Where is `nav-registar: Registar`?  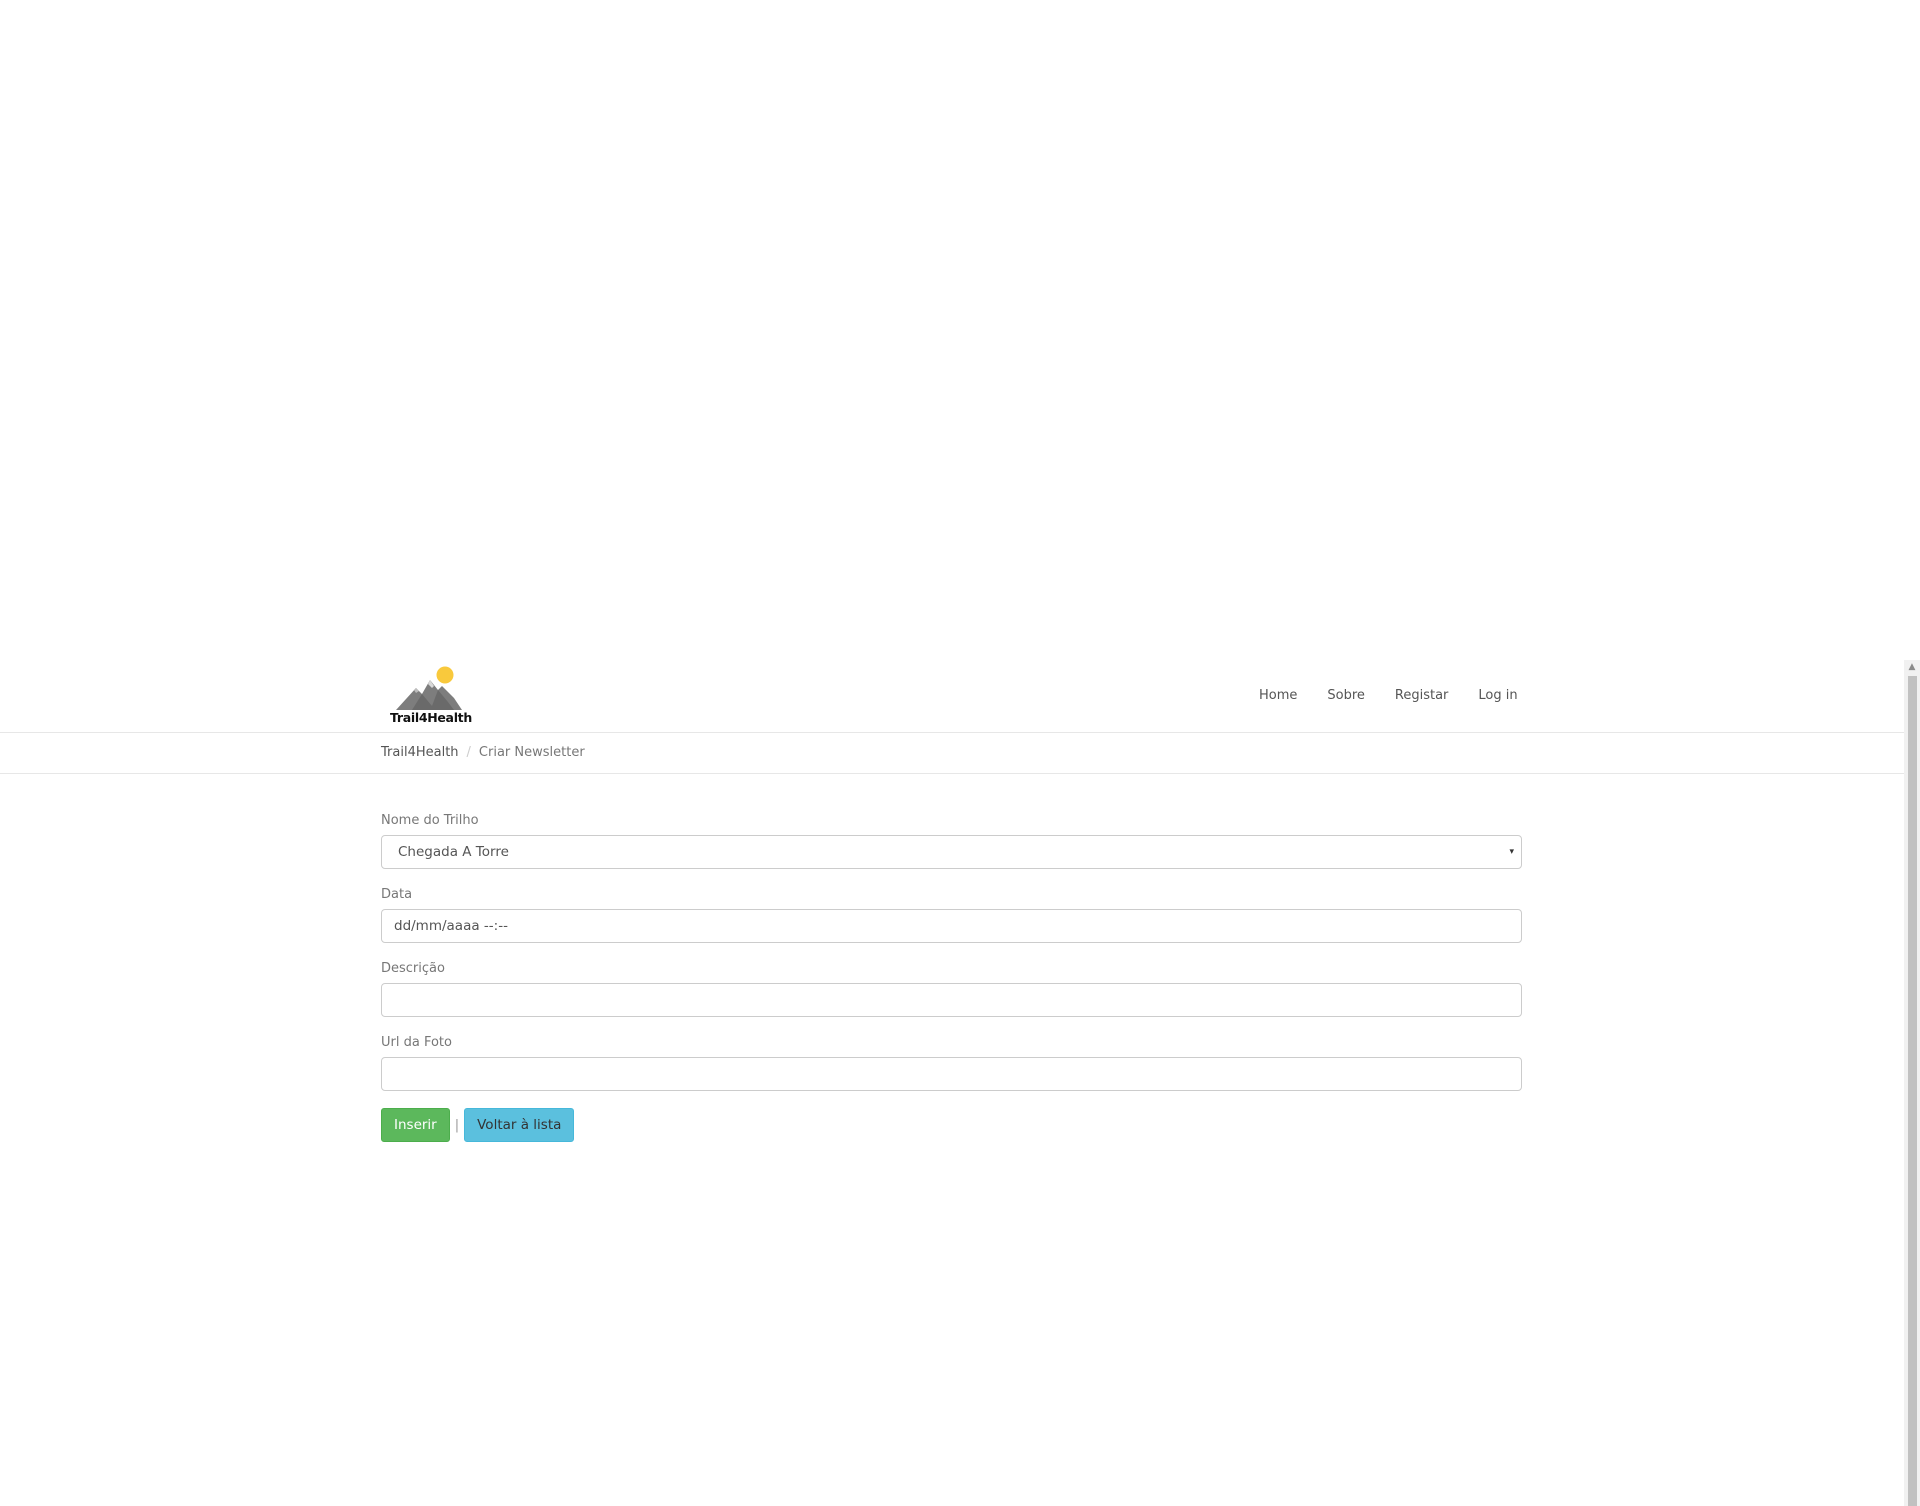
nav-registar: Registar is located at coordinates (1422, 696).